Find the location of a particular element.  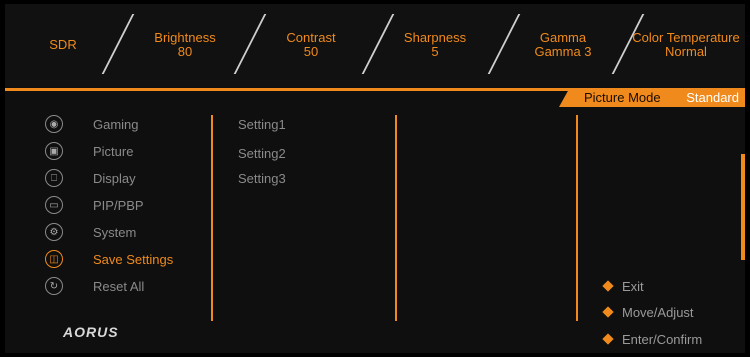

sdr-label: SDR is located at coordinates (63, 44).